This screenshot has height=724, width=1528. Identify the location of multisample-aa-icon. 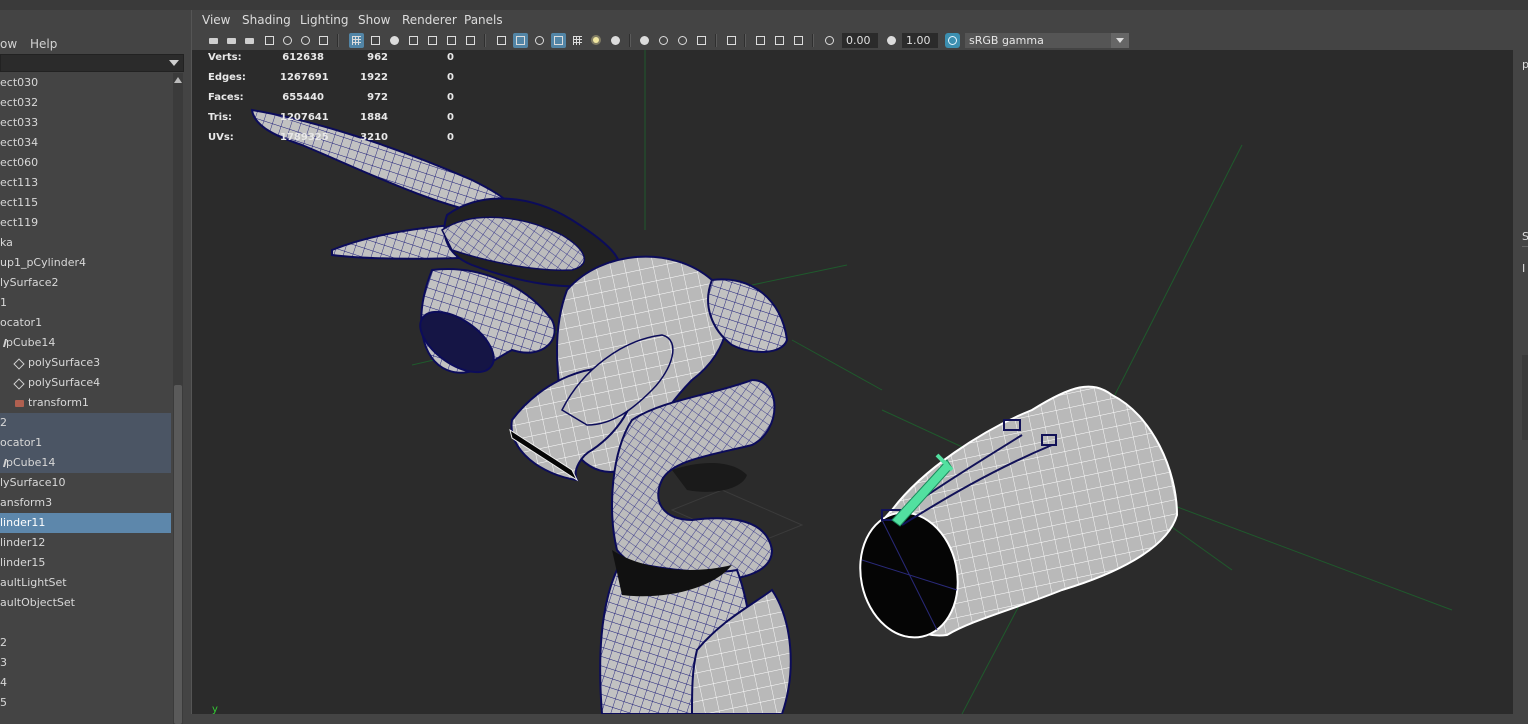
(682, 40).